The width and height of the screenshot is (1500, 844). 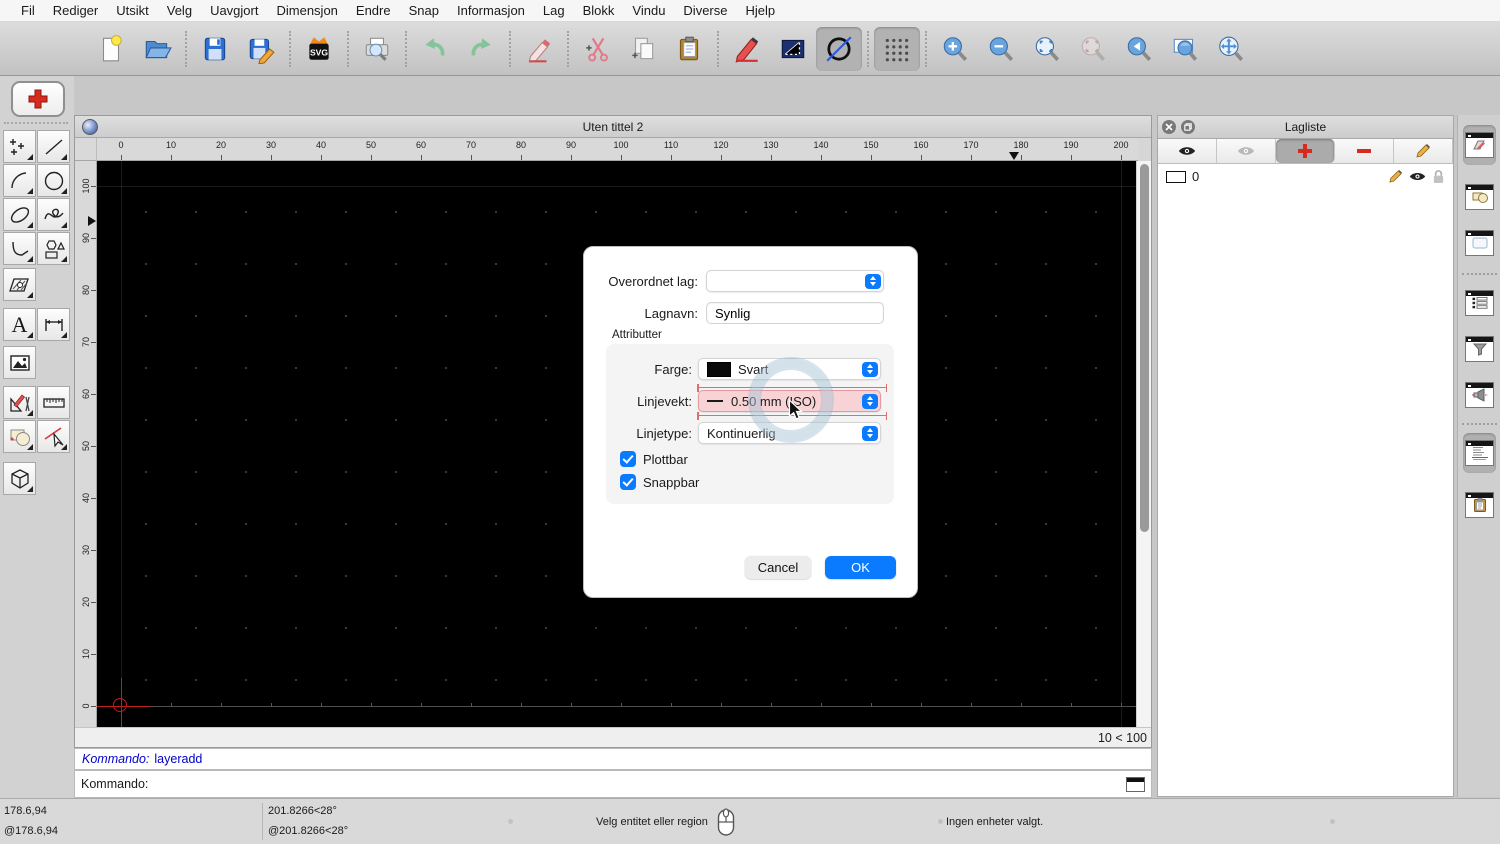 What do you see at coordinates (53, 180) in the screenshot?
I see `circle-tool-button` at bounding box center [53, 180].